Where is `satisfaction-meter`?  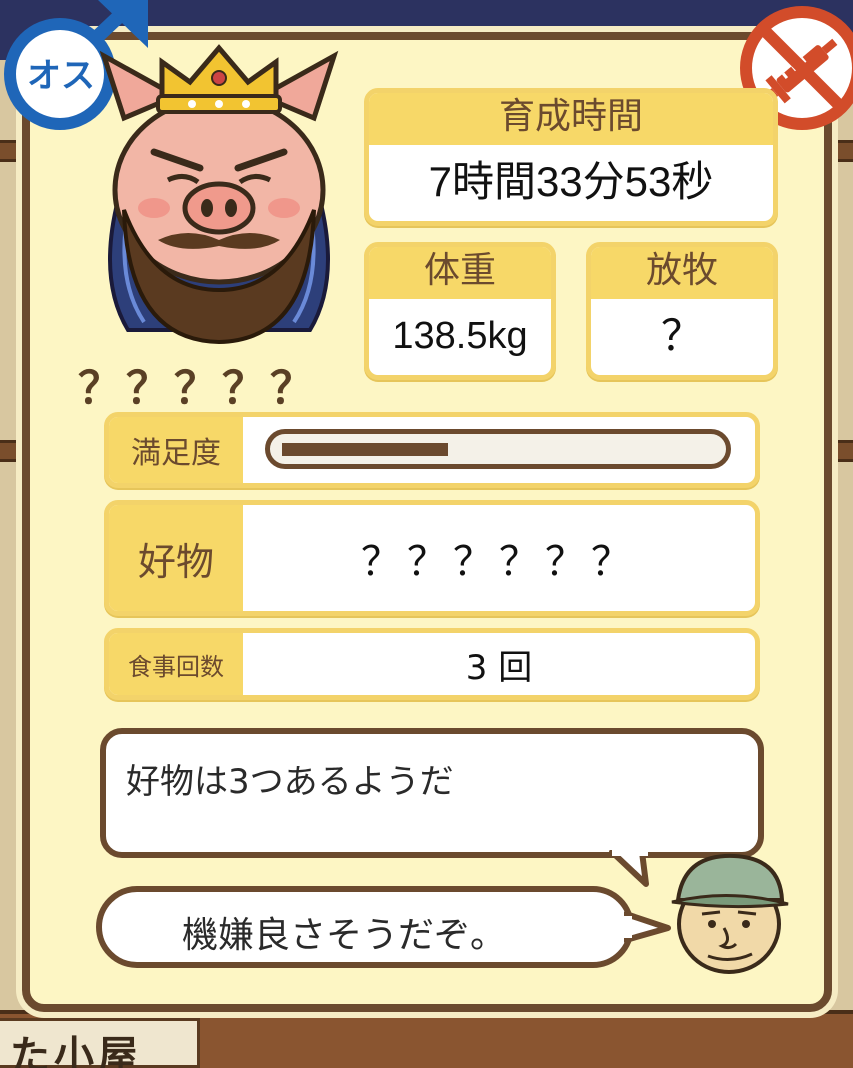 satisfaction-meter is located at coordinates (498, 449).